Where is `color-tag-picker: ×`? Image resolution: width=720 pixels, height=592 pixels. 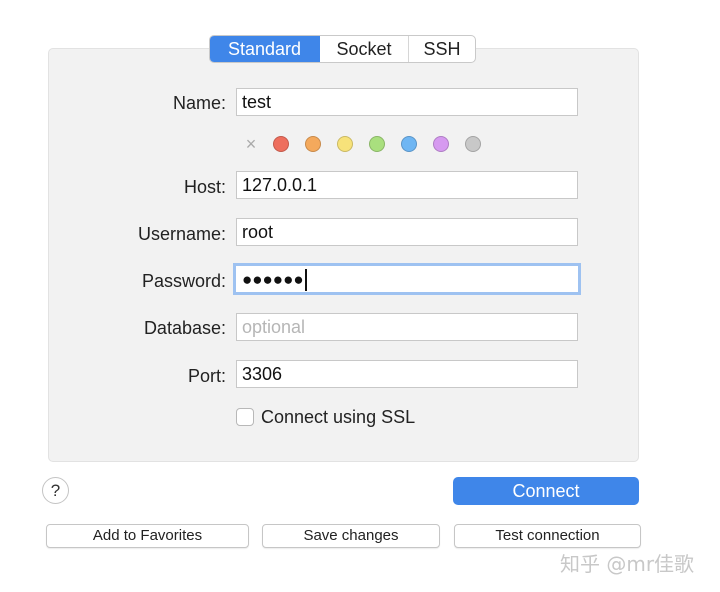
color-tag-picker: × is located at coordinates (369, 144).